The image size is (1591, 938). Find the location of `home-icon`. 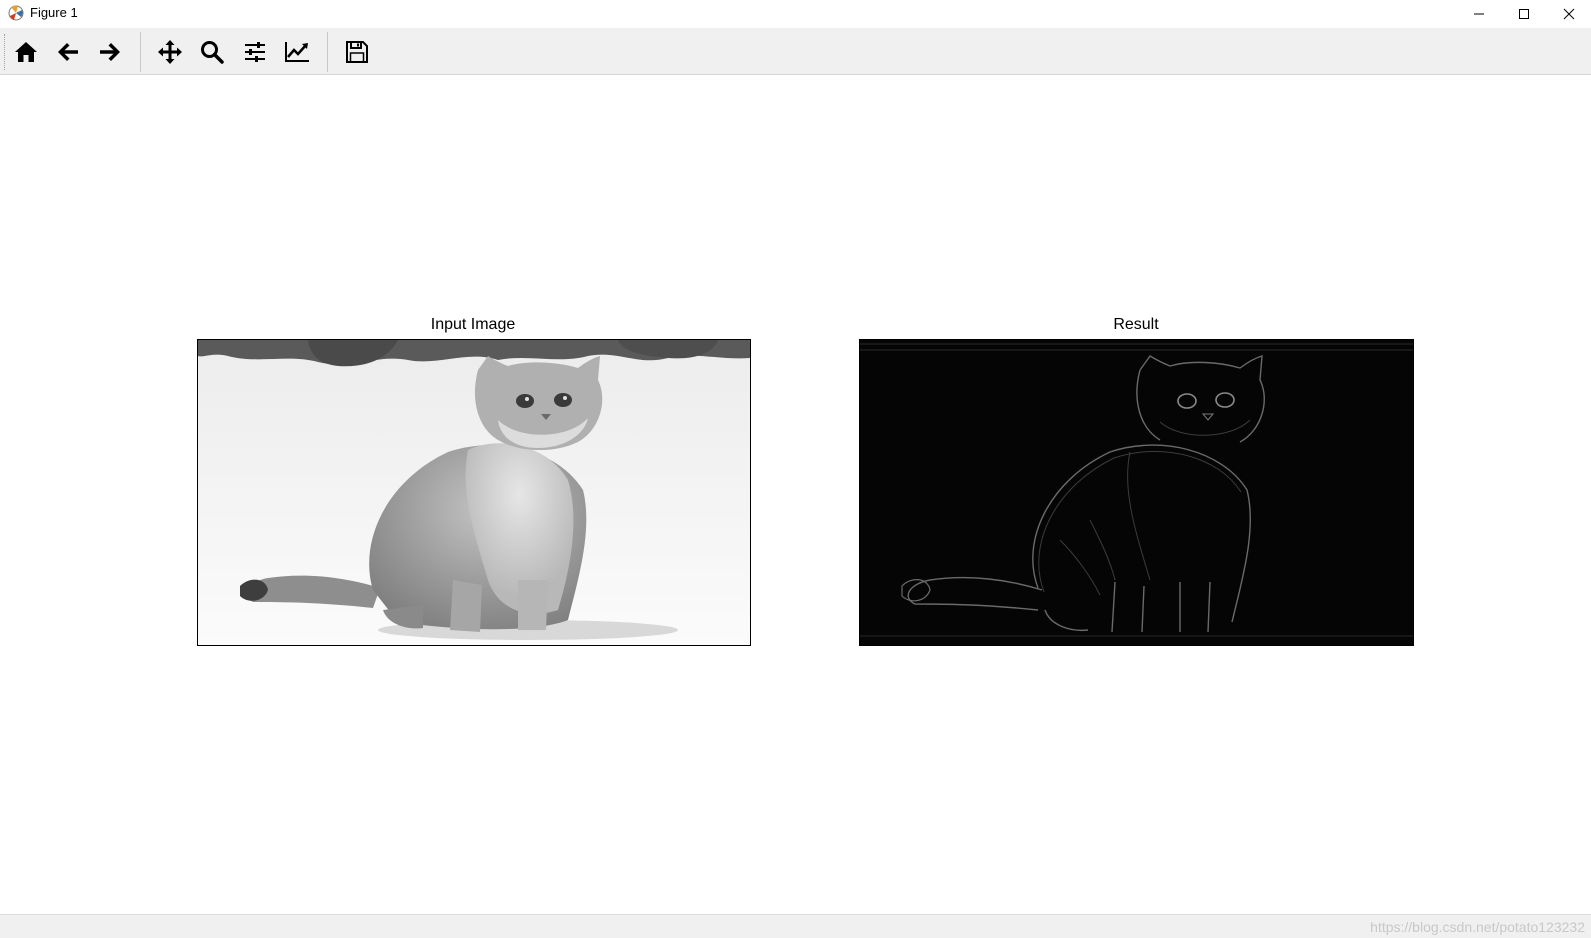

home-icon is located at coordinates (26, 52).